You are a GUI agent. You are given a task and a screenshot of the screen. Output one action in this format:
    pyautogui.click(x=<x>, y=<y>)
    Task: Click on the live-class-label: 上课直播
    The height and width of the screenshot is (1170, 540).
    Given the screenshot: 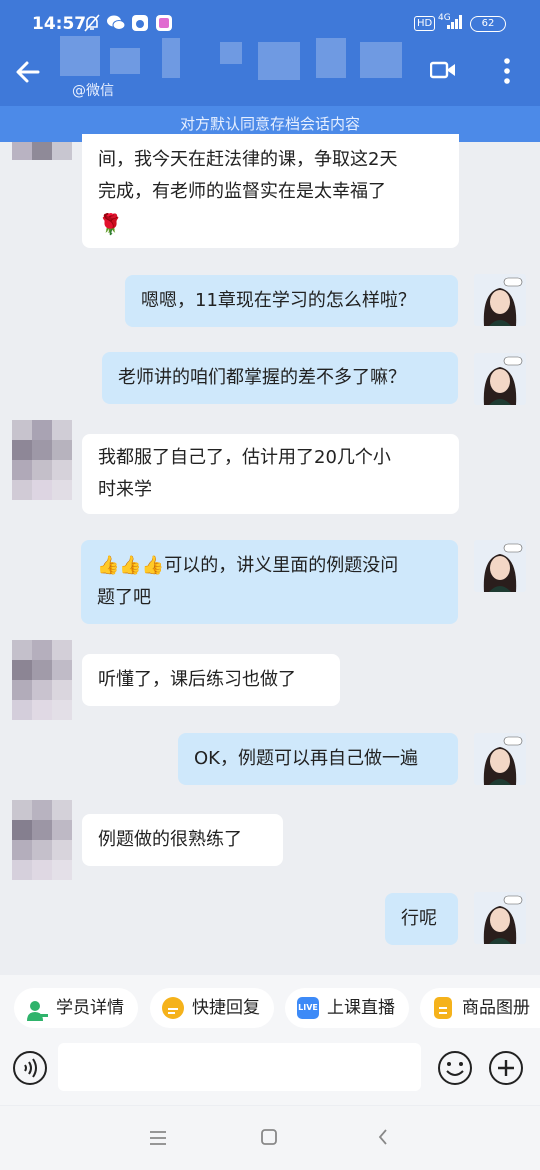 What is the action you would take?
    pyautogui.click(x=361, y=1008)
    